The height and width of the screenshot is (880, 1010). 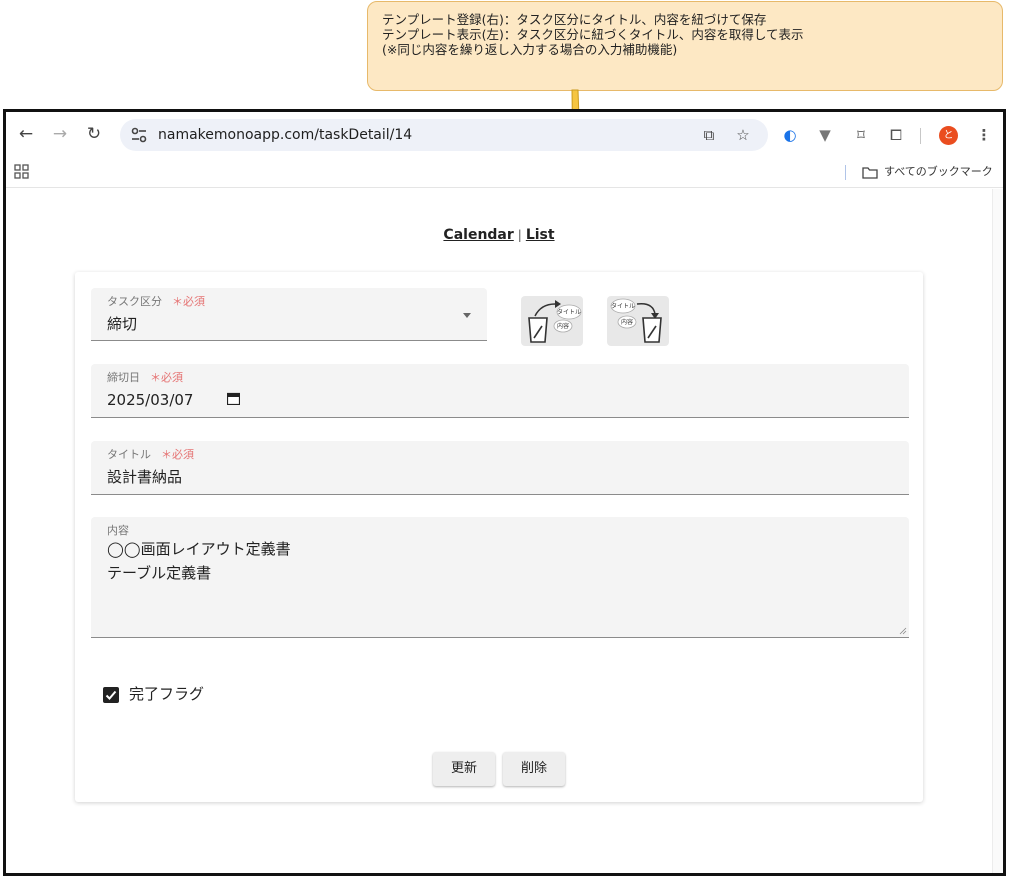 I want to click on resize-handle-icon, so click(x=903, y=631).